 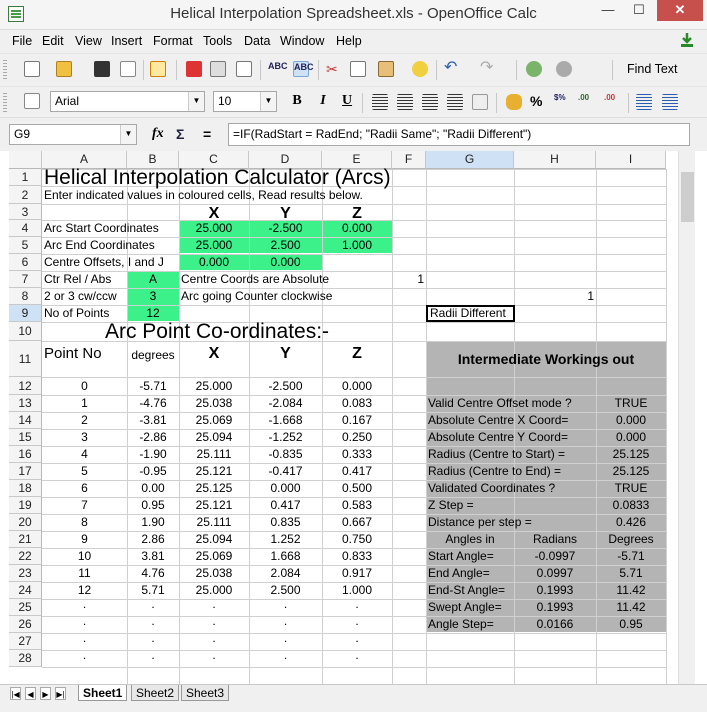 I want to click on select-all-corner, so click(x=25, y=160).